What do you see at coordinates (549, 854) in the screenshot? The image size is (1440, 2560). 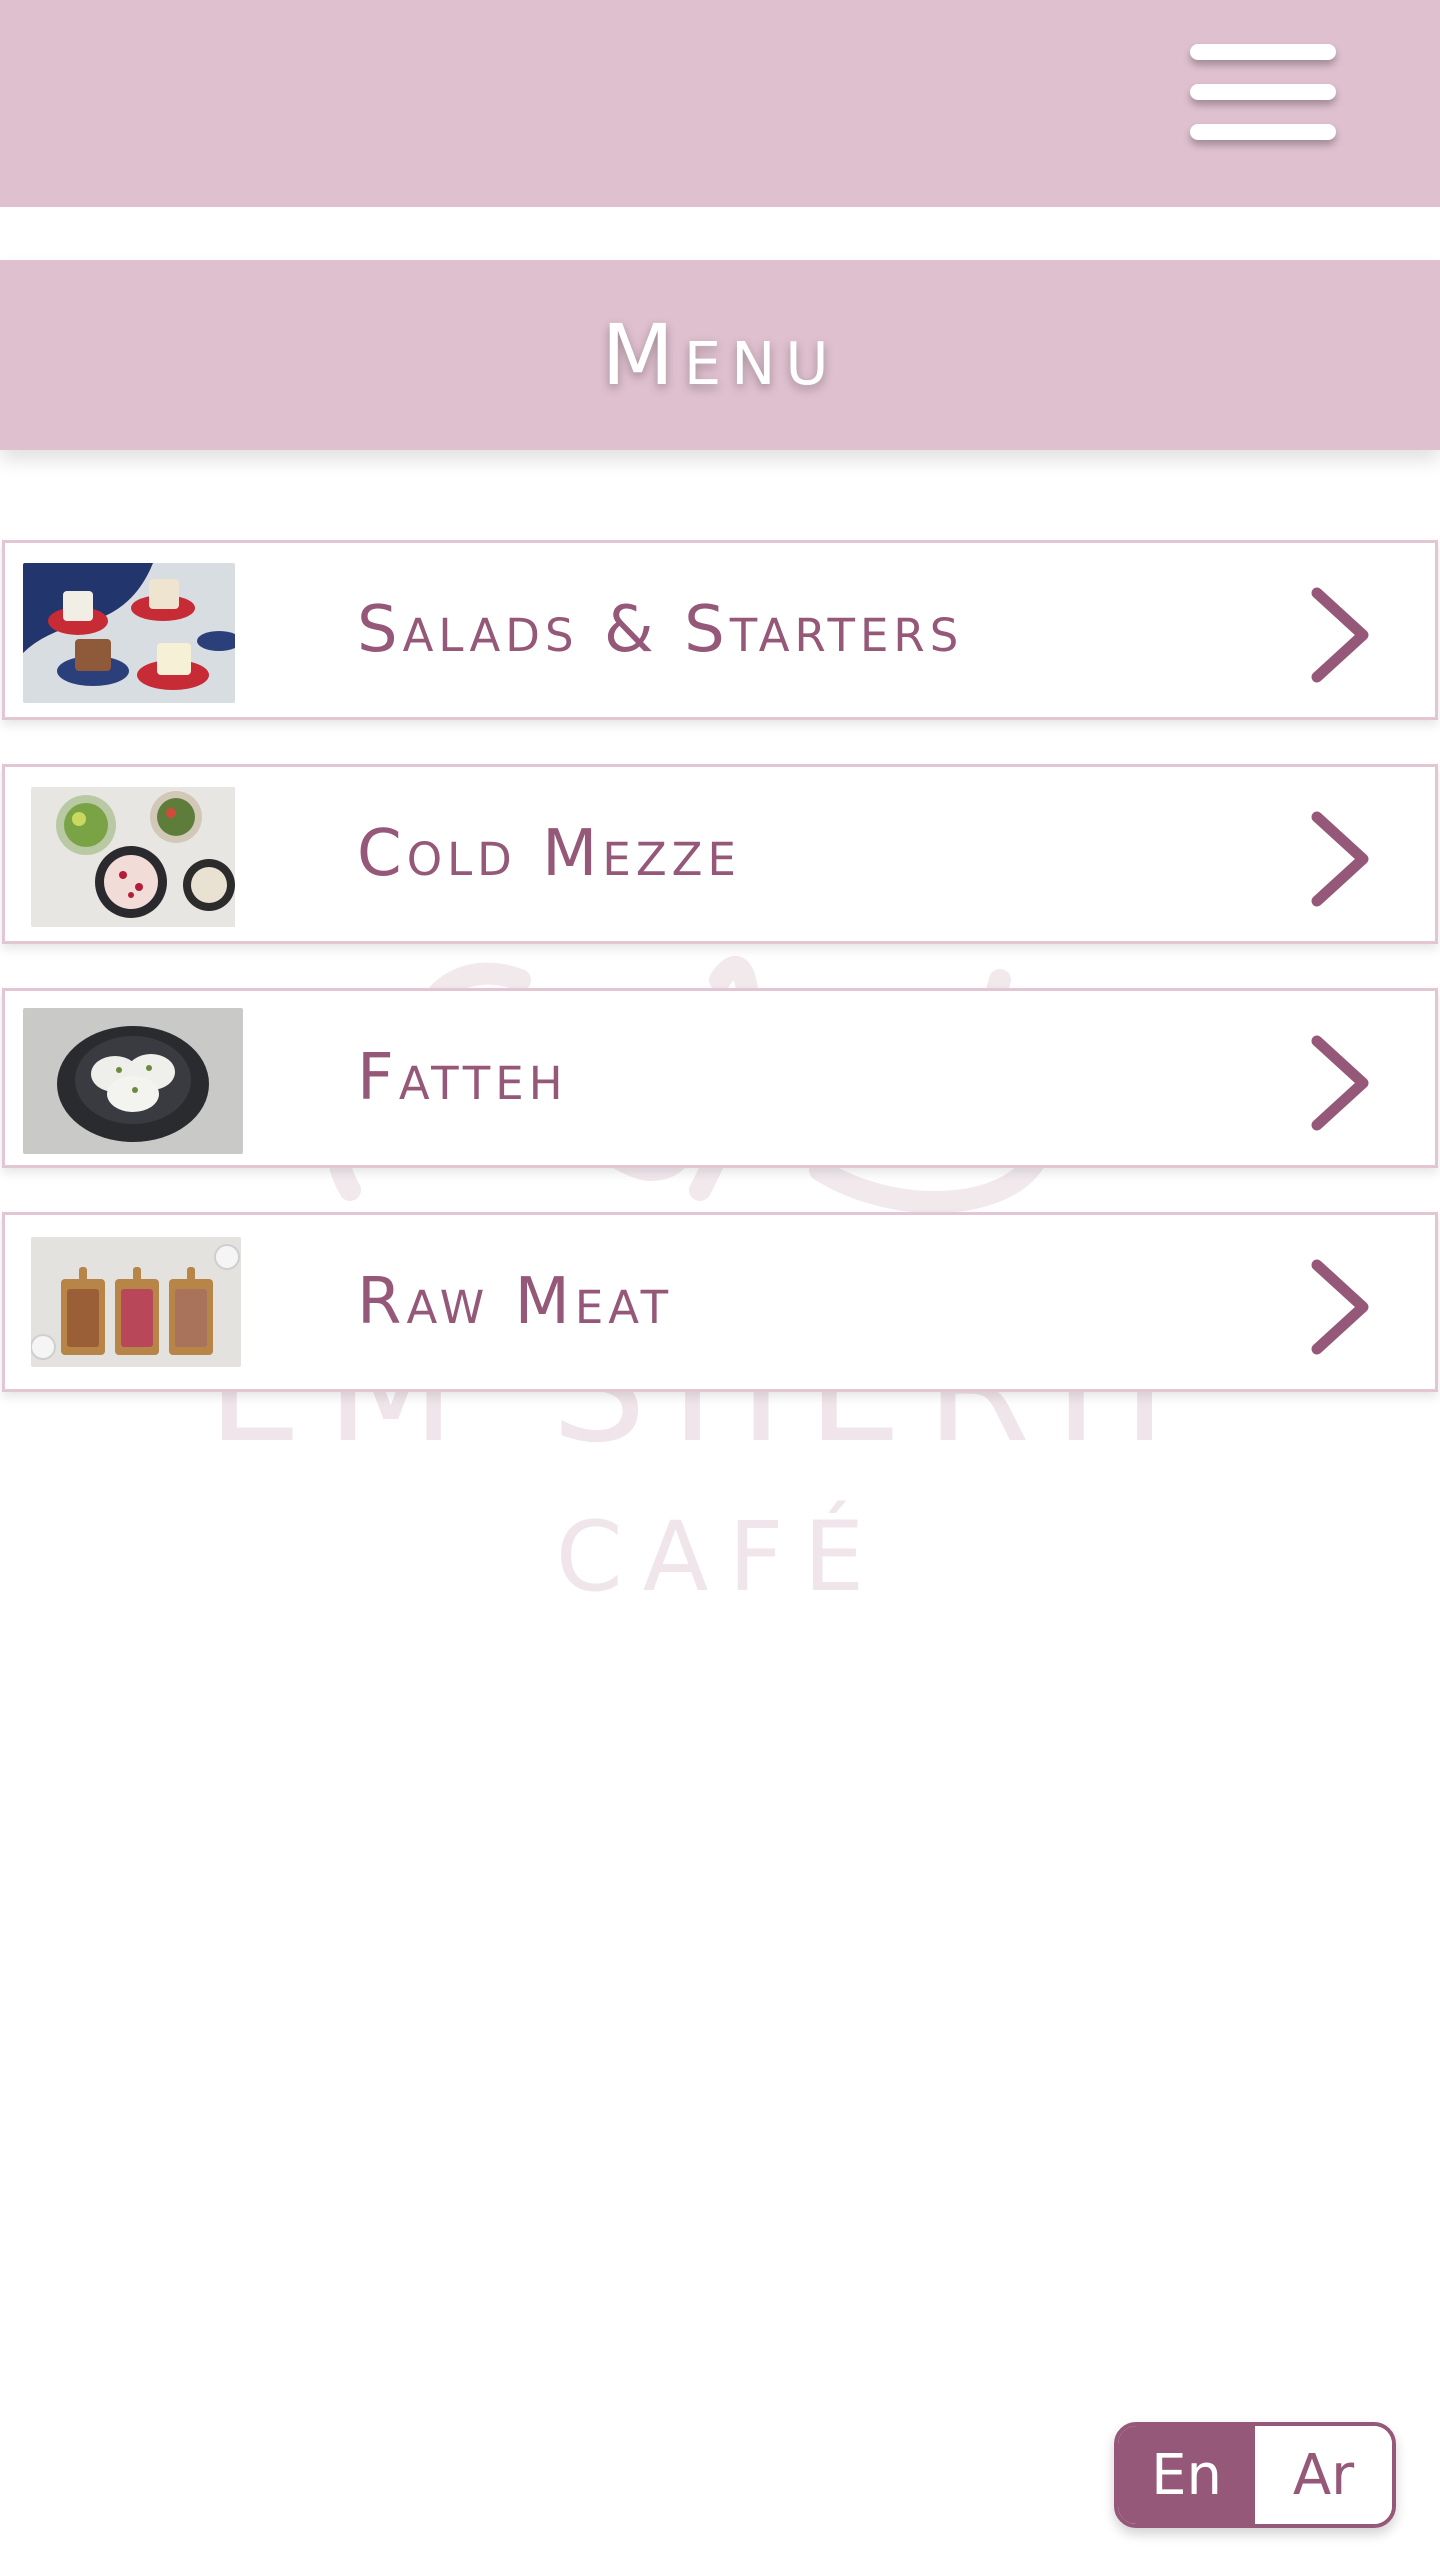 I see `category-label: Cold Mezze` at bounding box center [549, 854].